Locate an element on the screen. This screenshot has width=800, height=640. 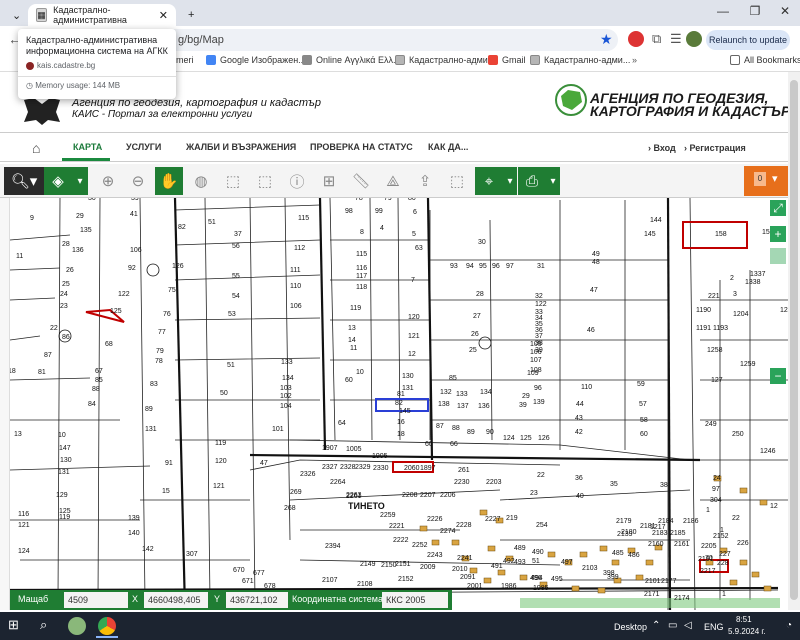
selected-objects-button: 0 ▾ is located at coordinates (768, 181).